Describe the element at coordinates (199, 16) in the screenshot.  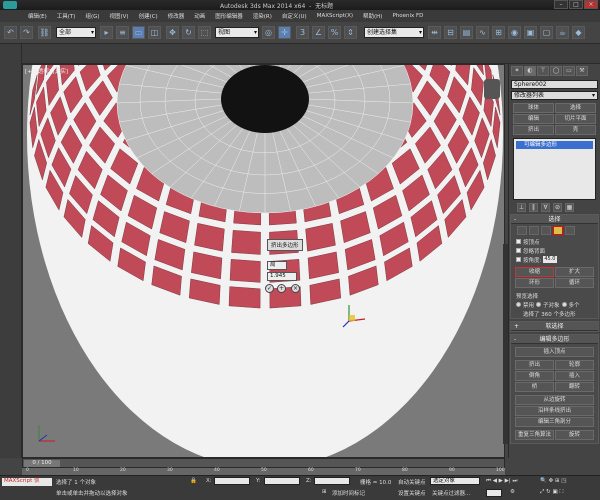
I see `menu-item: 动画` at that location.